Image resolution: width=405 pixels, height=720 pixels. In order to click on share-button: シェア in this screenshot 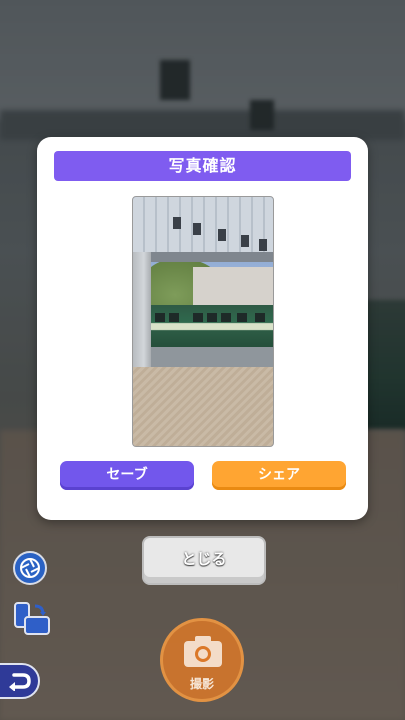, I will do `click(279, 475)`.